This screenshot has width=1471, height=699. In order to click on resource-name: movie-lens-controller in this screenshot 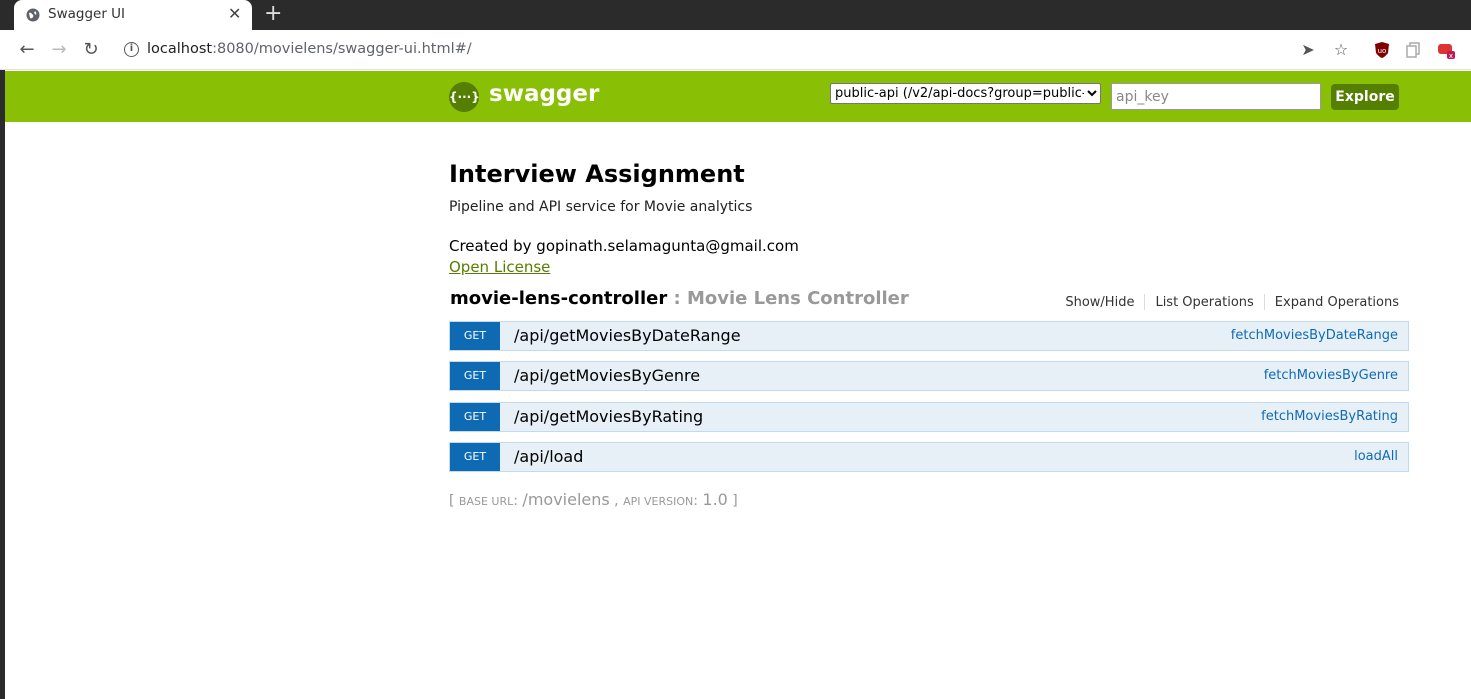, I will do `click(558, 298)`.